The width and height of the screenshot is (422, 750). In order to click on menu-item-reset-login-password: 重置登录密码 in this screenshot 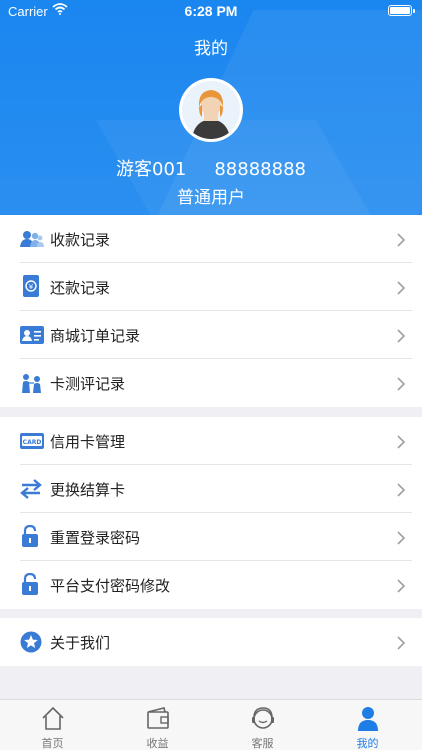, I will do `click(211, 537)`.